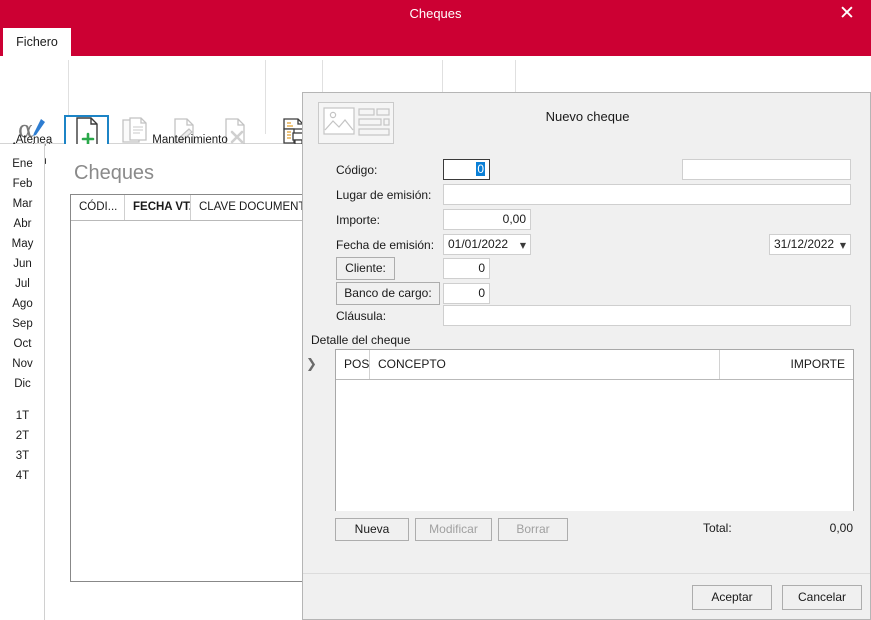 The width and height of the screenshot is (871, 620). I want to click on input-fecha-emision: 01/01/2022 ▼, so click(487, 244).